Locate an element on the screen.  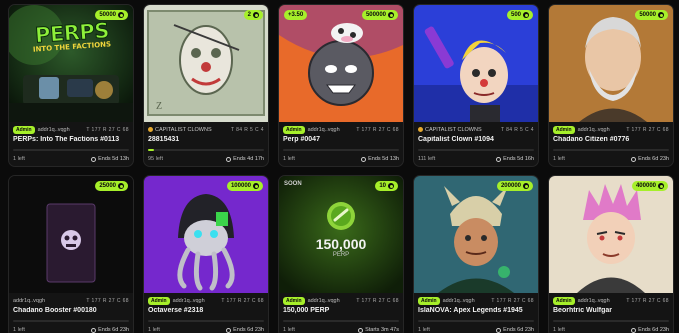
collection-label: CAPITALIST CLOWNS is located at coordinates (183, 129).